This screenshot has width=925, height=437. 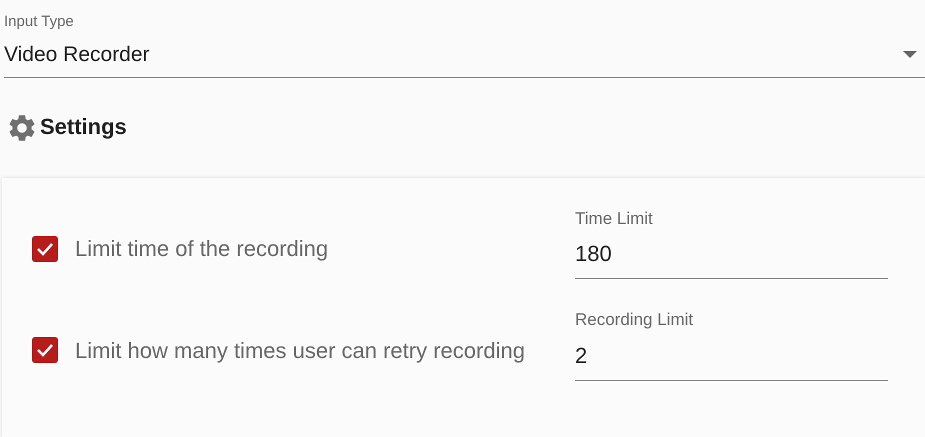 I want to click on section-title: Settings, so click(x=83, y=127).